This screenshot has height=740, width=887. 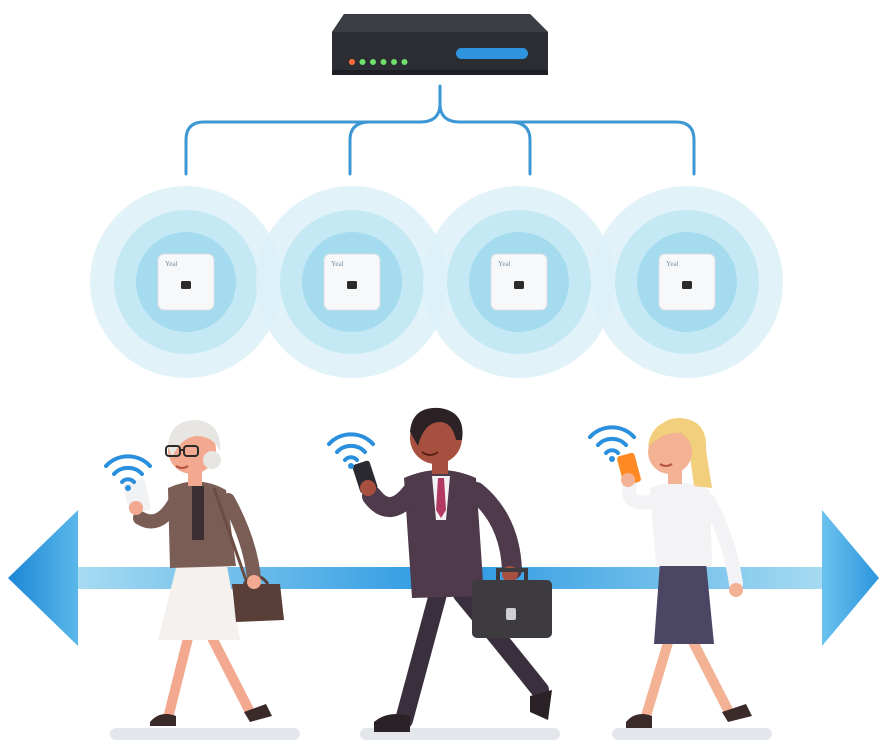 I want to click on router, so click(x=440, y=44).